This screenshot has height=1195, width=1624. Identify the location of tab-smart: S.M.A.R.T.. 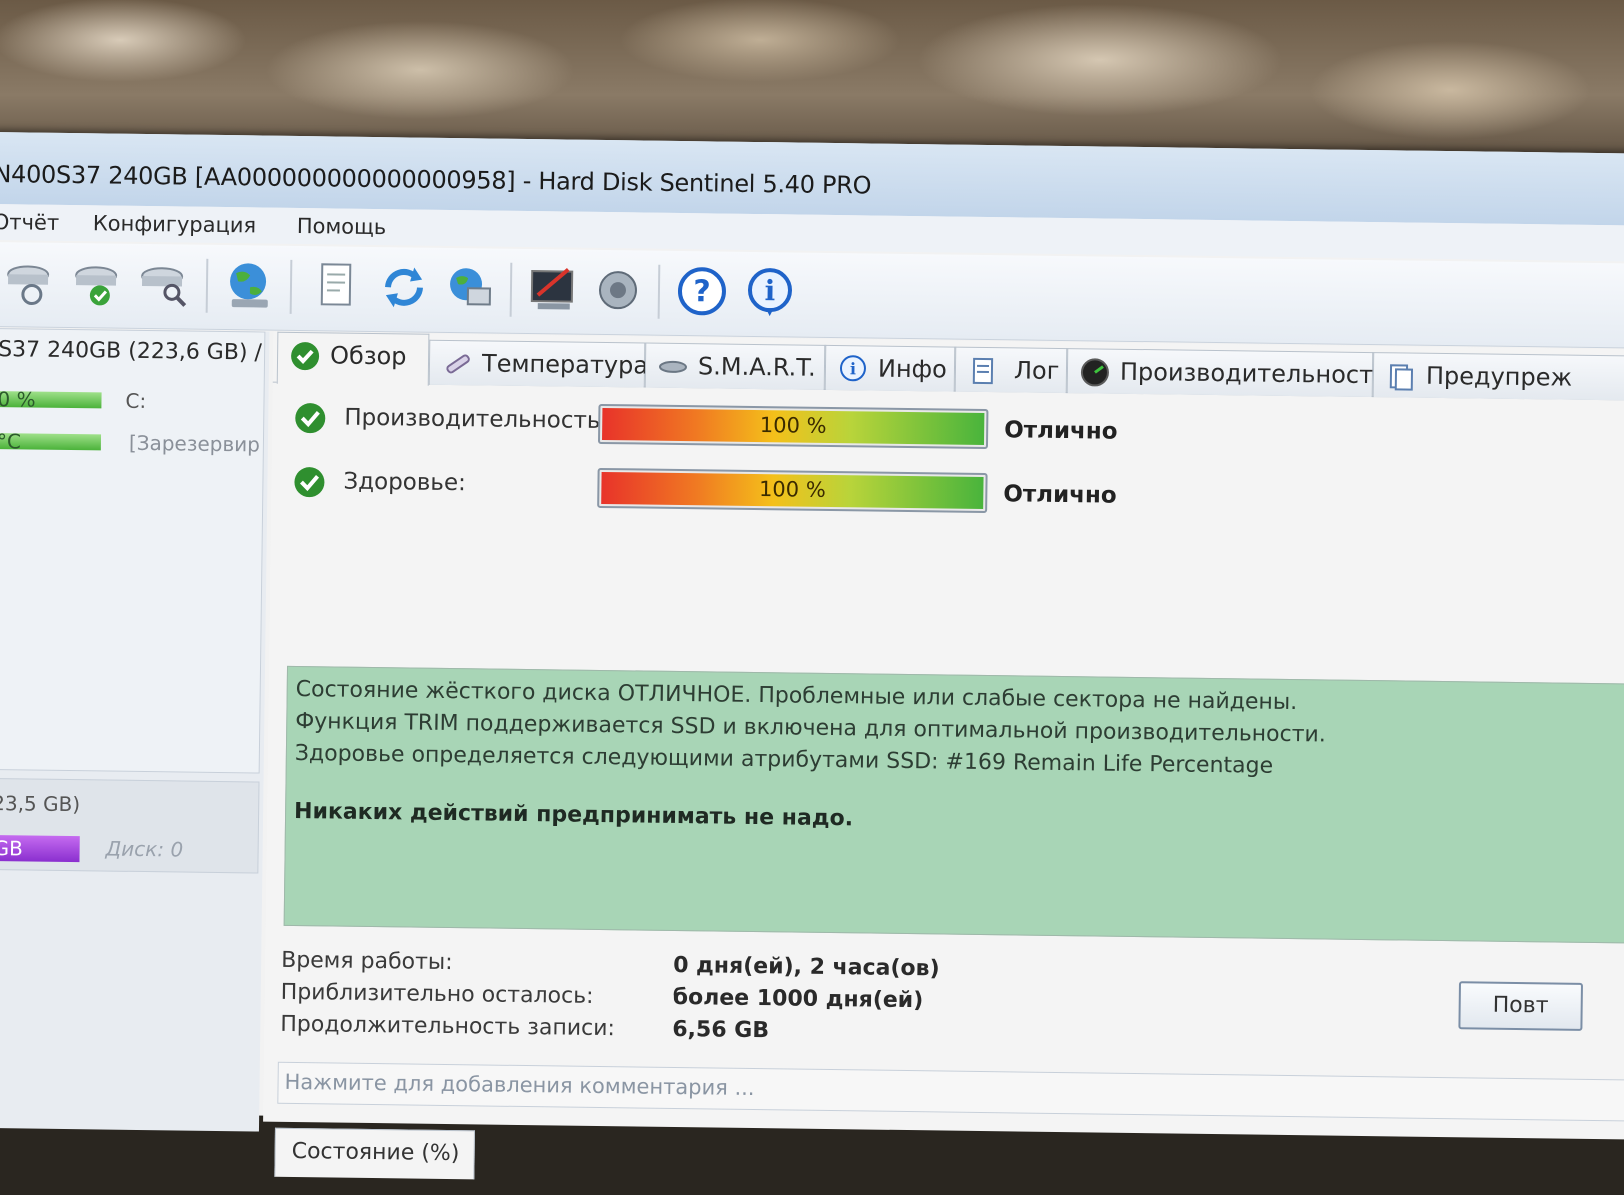
(735, 366).